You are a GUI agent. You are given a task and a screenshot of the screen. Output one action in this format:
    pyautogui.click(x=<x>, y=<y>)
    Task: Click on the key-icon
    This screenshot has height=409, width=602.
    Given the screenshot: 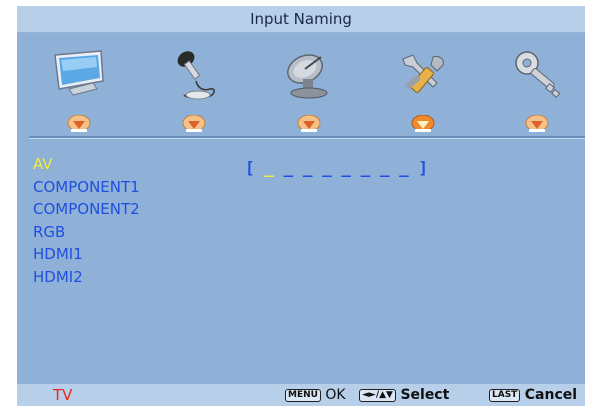 What is the action you would take?
    pyautogui.click(x=537, y=75)
    